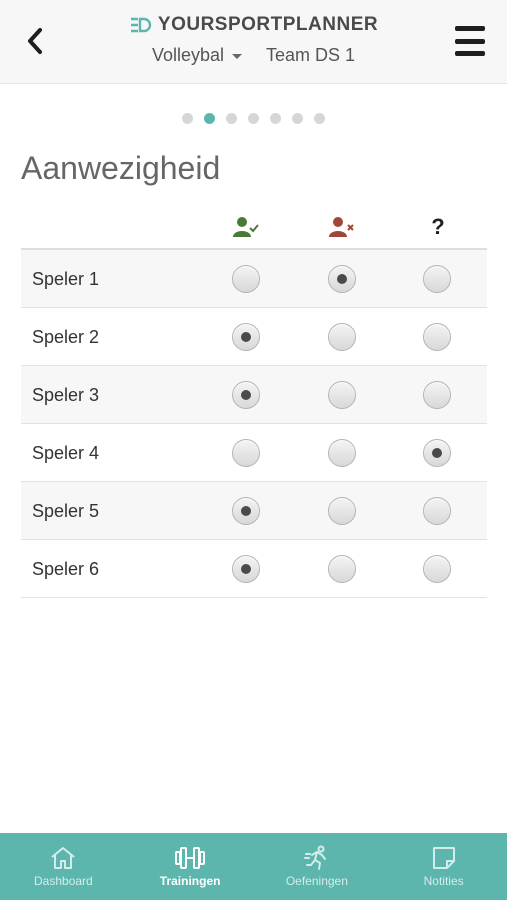 Image resolution: width=507 pixels, height=900 pixels. What do you see at coordinates (66, 395) in the screenshot?
I see `player-name: Speler 3` at bounding box center [66, 395].